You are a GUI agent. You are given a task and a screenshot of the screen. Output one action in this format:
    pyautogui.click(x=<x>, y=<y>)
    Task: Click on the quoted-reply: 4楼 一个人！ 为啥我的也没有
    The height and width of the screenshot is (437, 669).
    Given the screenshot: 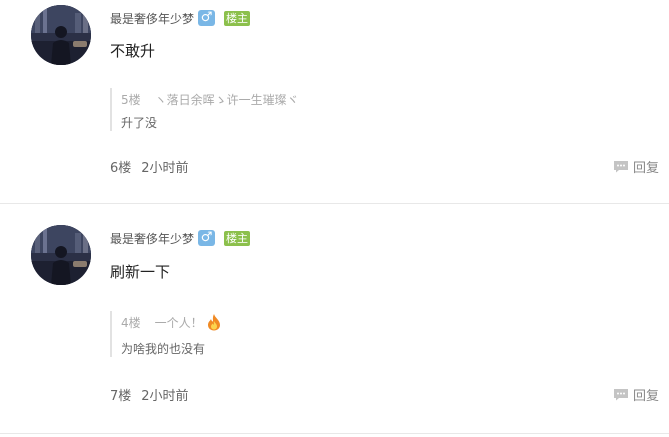 What is the action you would take?
    pyautogui.click(x=166, y=334)
    